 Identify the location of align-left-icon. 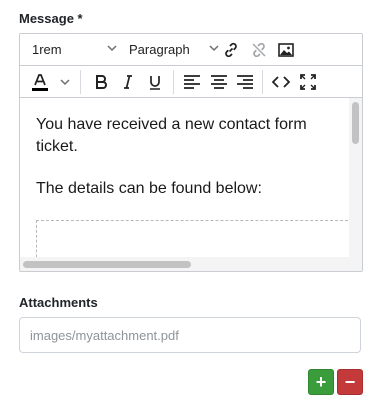
(192, 82).